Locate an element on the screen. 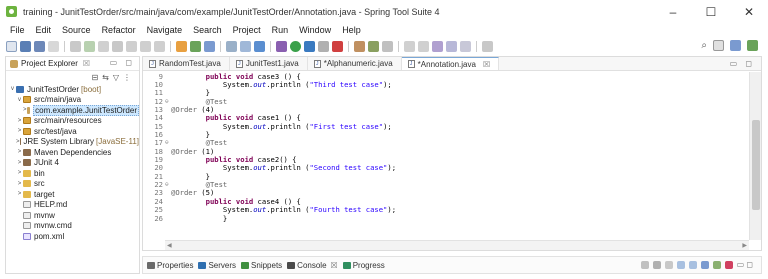 The image size is (768, 279). menu-refactor: Refactor is located at coordinates (119, 30).